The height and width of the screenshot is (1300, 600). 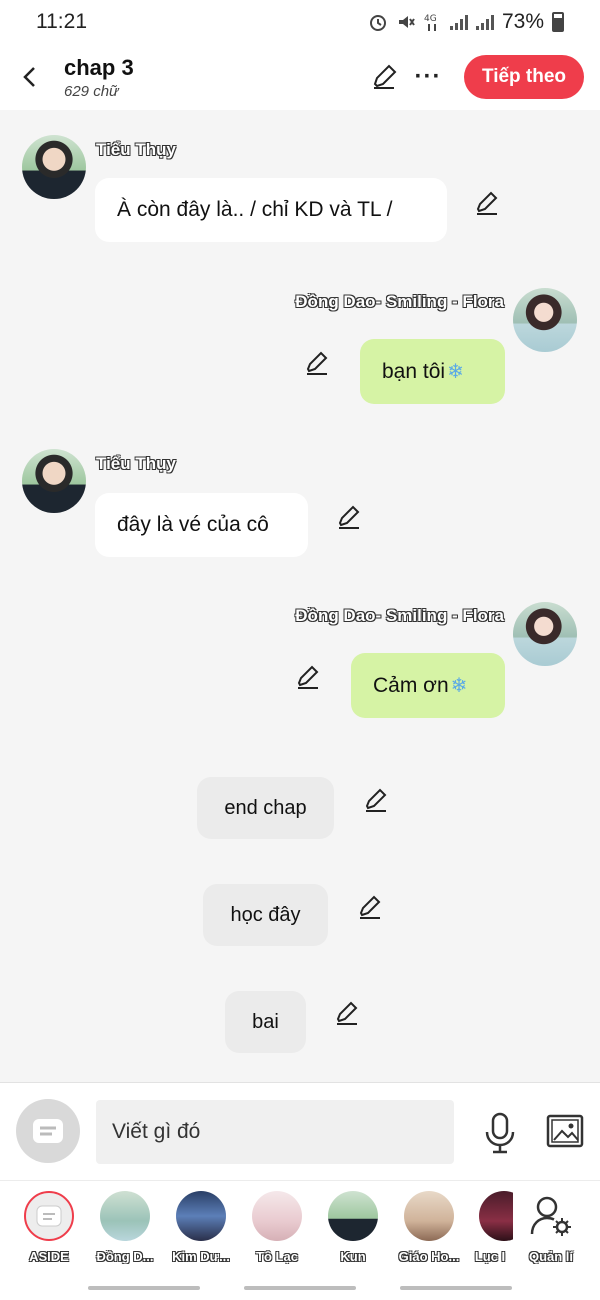 What do you see at coordinates (406, 22) in the screenshot?
I see `mute-icon` at bounding box center [406, 22].